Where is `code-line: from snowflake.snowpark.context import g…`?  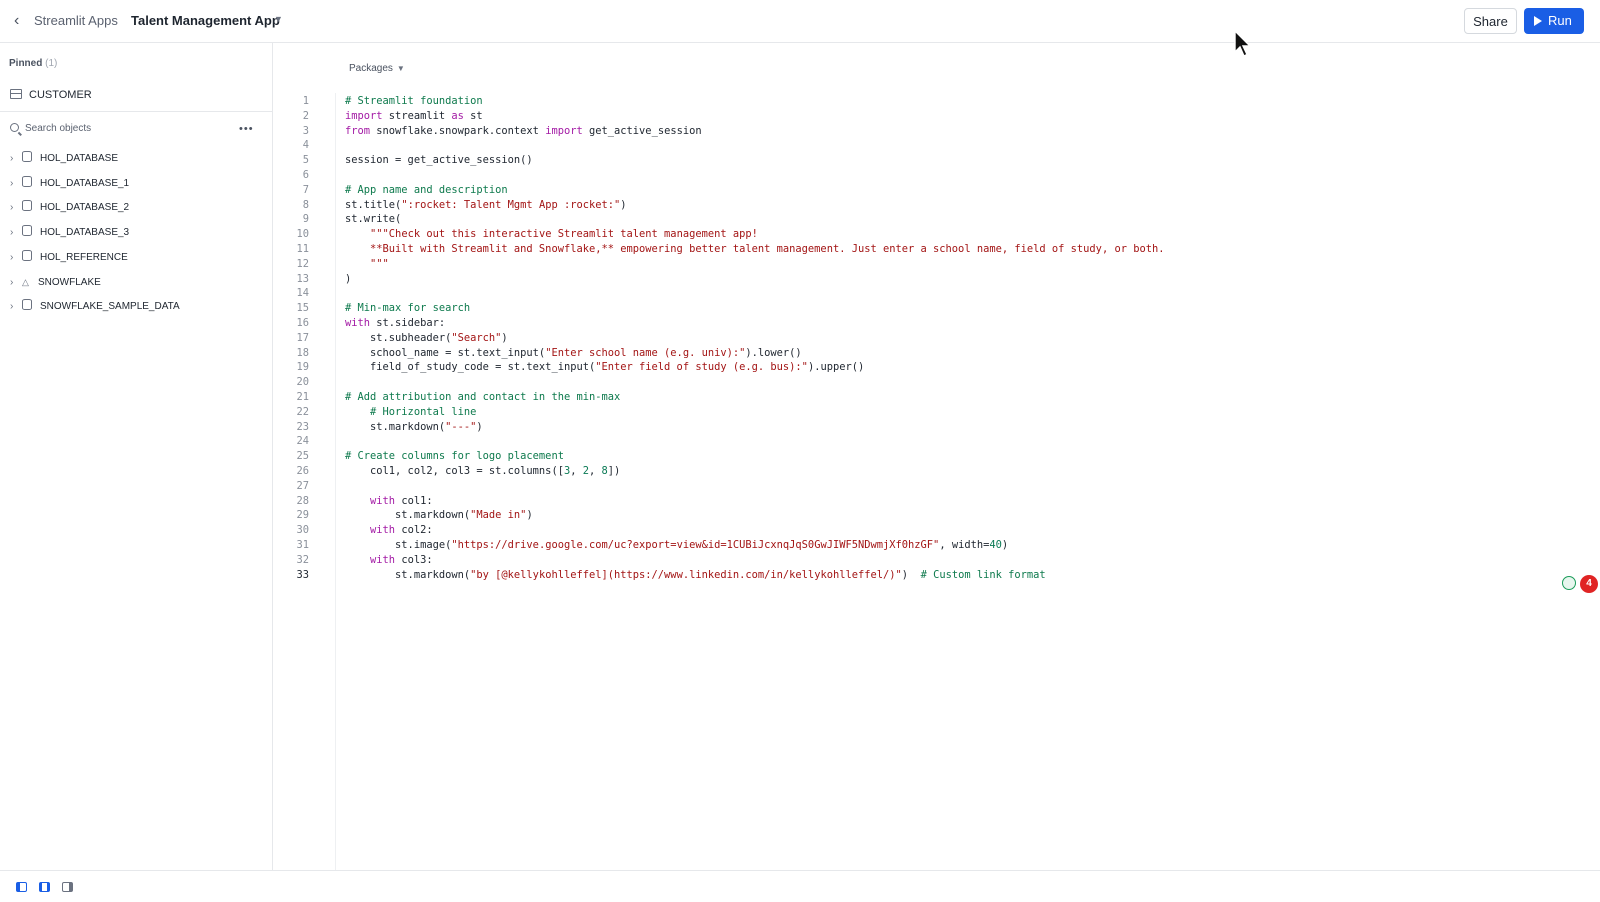
code-line: from snowflake.snowpark.context import g… is located at coordinates (523, 131).